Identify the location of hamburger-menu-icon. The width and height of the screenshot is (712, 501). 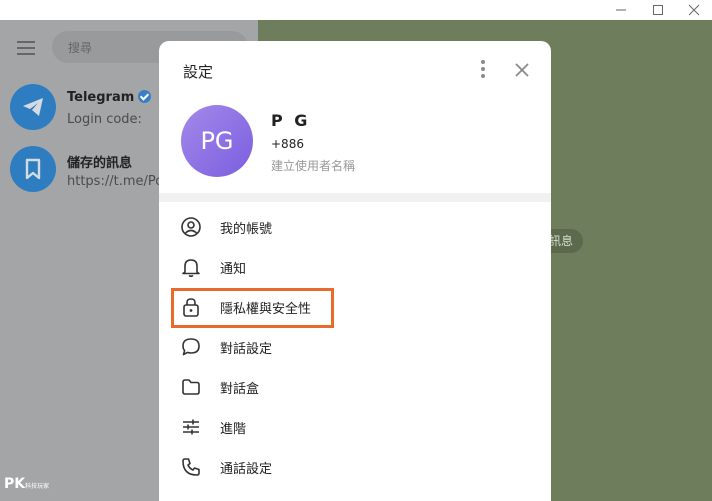
(26, 50).